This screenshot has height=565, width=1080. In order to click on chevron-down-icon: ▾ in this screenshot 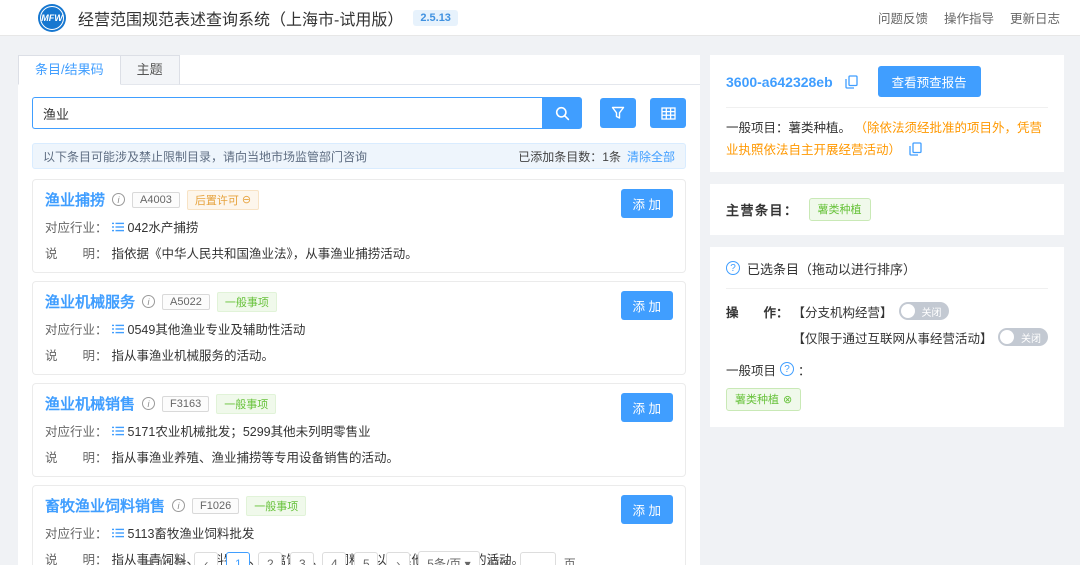, I will do `click(467, 561)`.